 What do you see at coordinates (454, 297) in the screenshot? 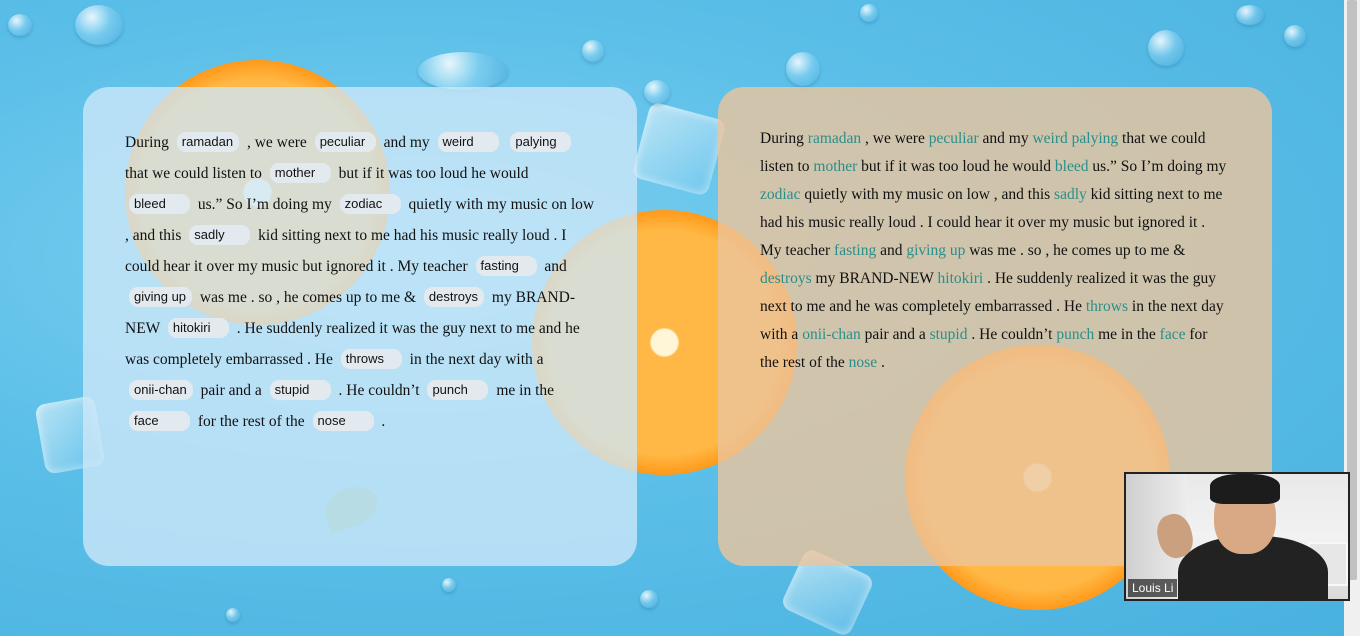
I see `word-blank: destroys` at bounding box center [454, 297].